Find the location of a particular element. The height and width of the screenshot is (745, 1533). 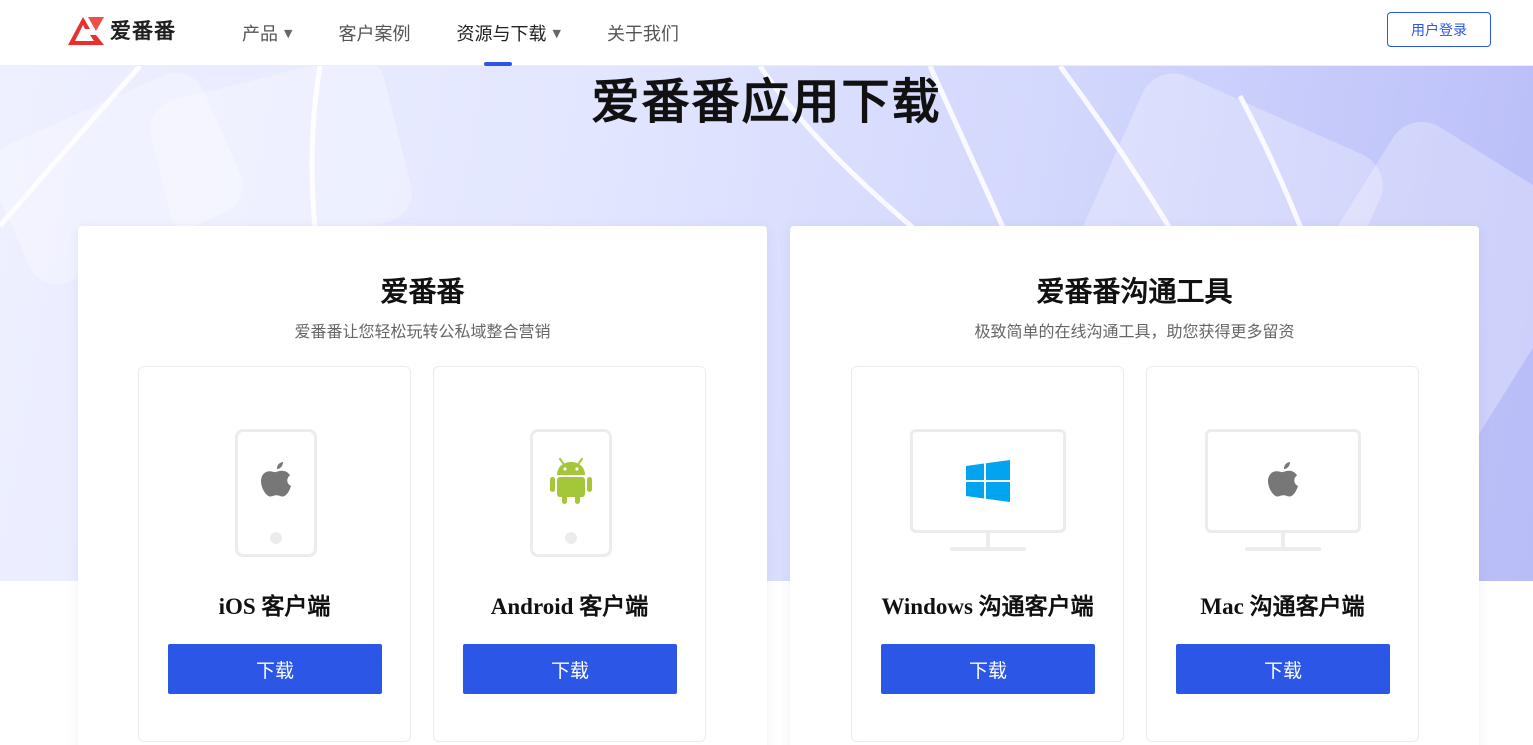

nav-item-cases: 客户案例 is located at coordinates (374, 33).